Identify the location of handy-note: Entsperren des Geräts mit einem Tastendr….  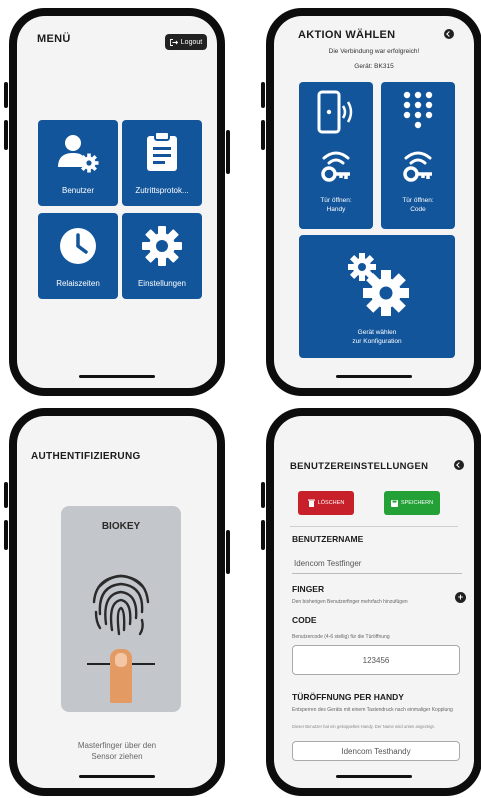
(372, 710).